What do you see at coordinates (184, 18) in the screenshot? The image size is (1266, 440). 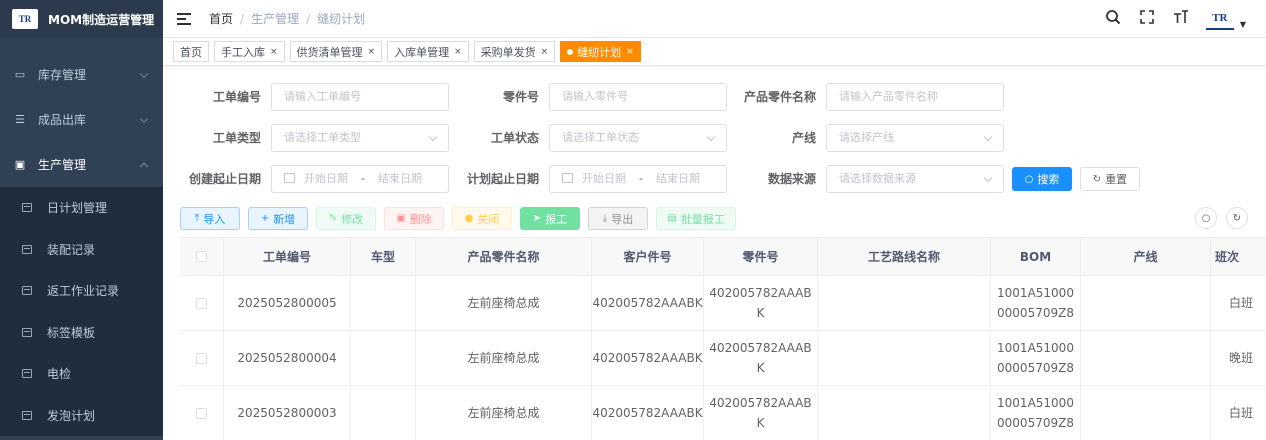 I see `hamburger-icon` at bounding box center [184, 18].